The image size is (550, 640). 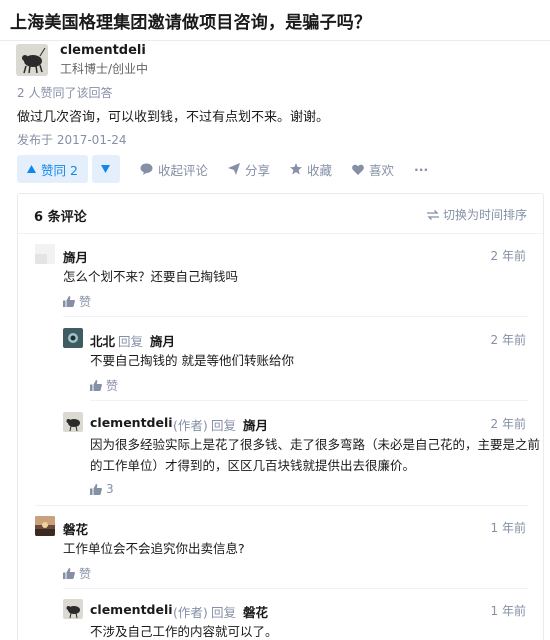 I want to click on sunset-avatar-image, so click(x=45, y=526).